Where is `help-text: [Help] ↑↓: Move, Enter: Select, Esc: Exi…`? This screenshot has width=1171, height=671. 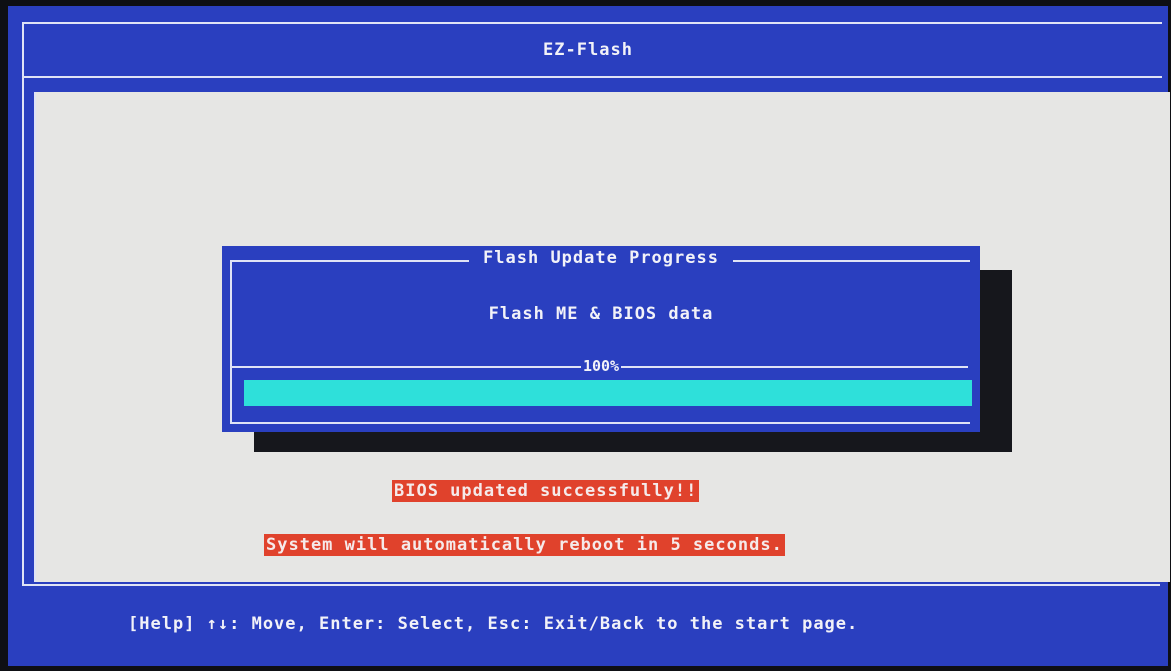 help-text: [Help] ↑↓: Move, Enter: Select, Esc: Exi… is located at coordinates (493, 624).